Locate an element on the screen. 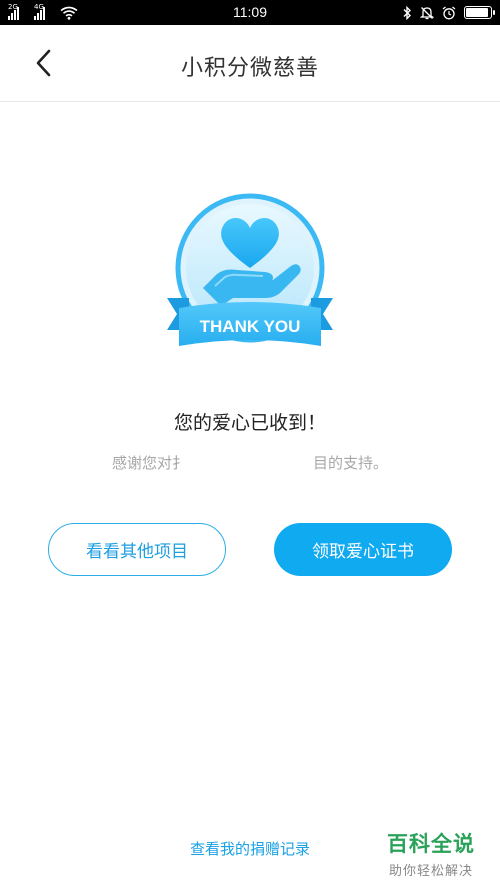  thanks-subtitle-right: 目的支持。 is located at coordinates (351, 463).